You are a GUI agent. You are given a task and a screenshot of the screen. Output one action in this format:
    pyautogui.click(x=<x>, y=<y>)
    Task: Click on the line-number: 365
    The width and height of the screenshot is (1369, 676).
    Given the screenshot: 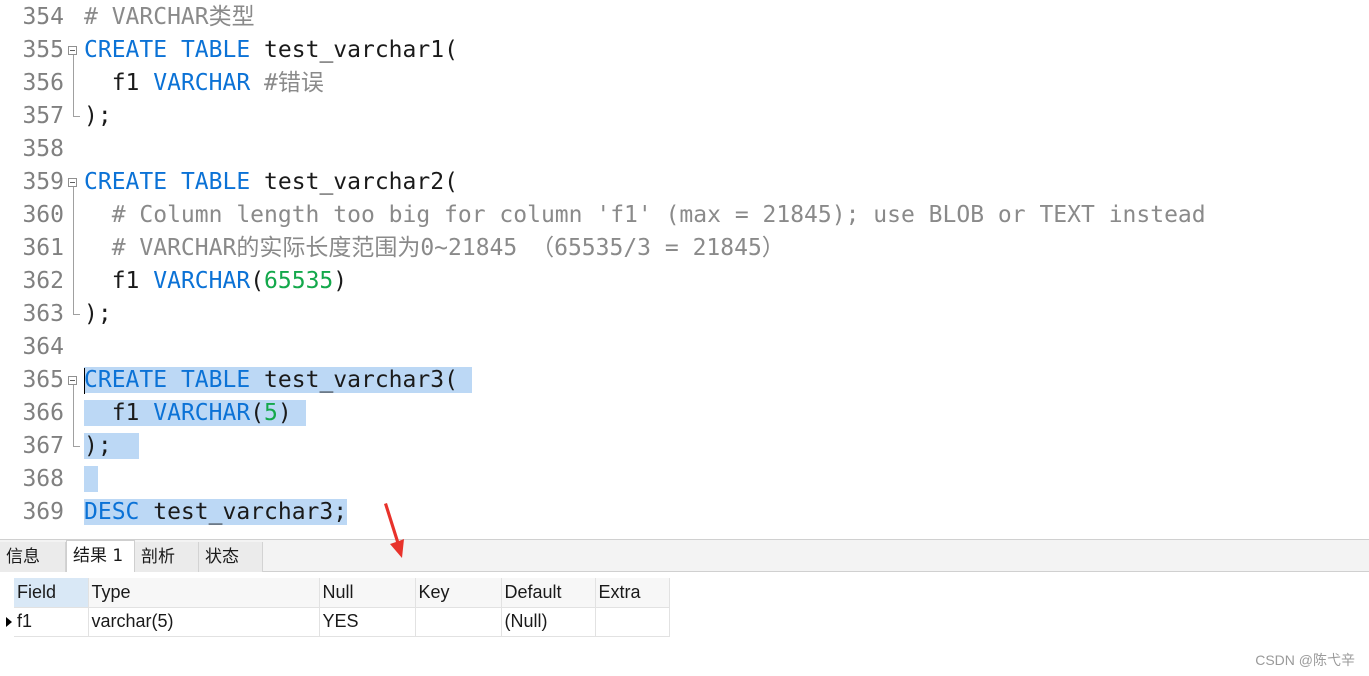 What is the action you would take?
    pyautogui.click(x=43, y=380)
    